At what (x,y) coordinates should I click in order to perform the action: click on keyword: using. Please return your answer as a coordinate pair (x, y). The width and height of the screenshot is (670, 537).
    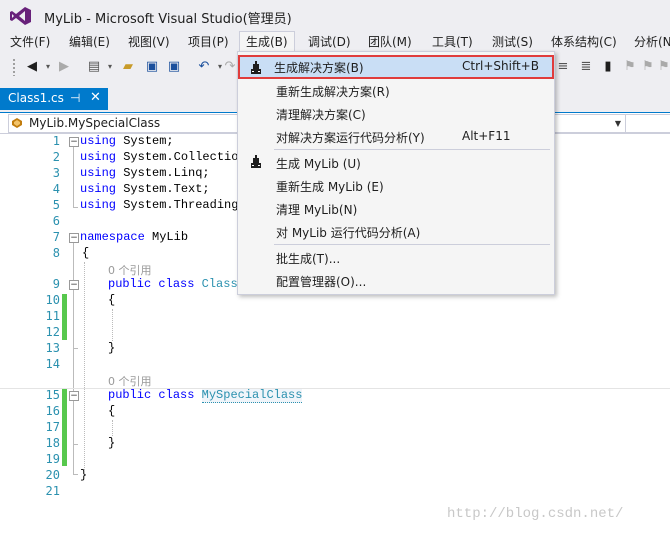
    Looking at the image, I should click on (98, 205).